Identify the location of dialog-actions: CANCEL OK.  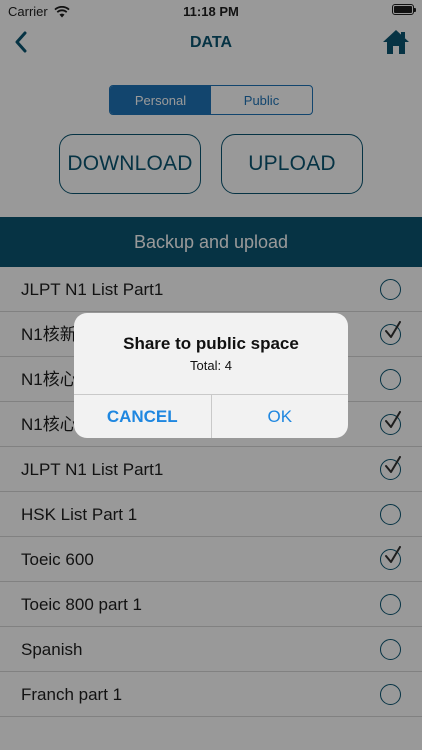
(211, 416).